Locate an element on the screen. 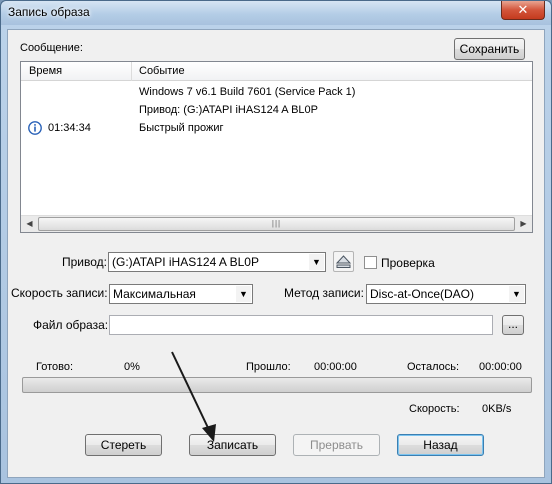 The image size is (552, 484). drive-select: (G:)ATAPI iHAS124 A BL0P ▼ is located at coordinates (217, 262).